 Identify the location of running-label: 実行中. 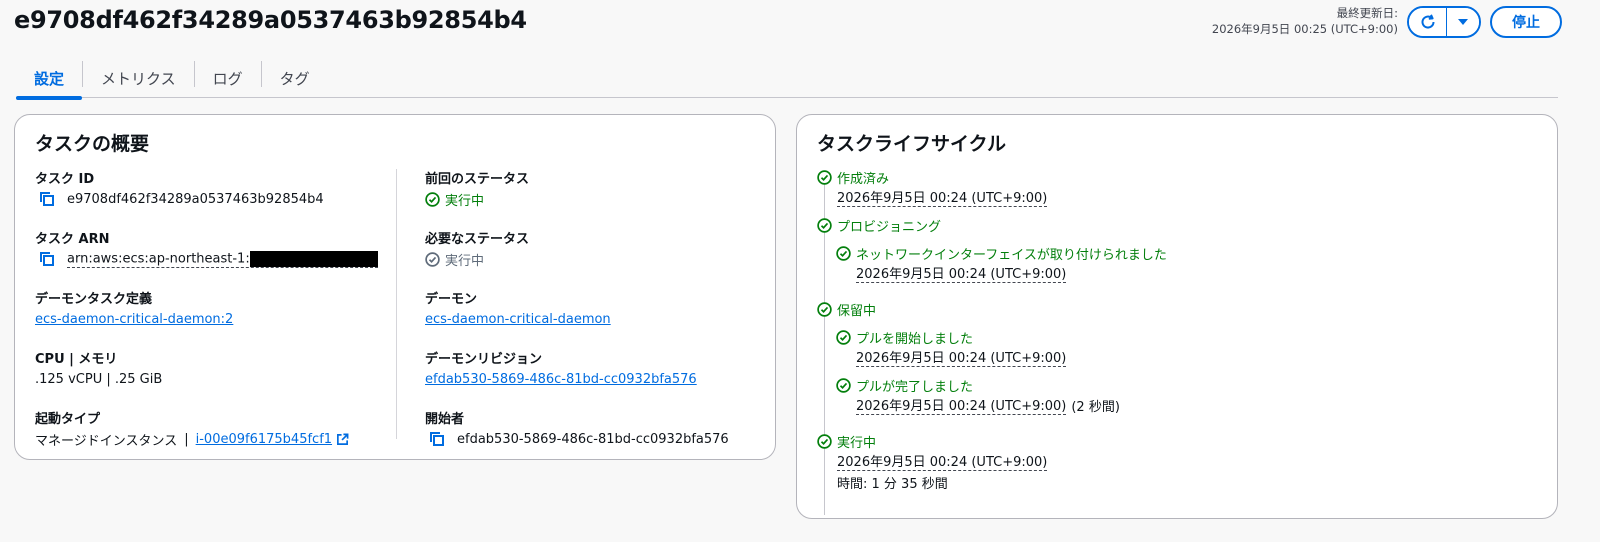
(857, 443).